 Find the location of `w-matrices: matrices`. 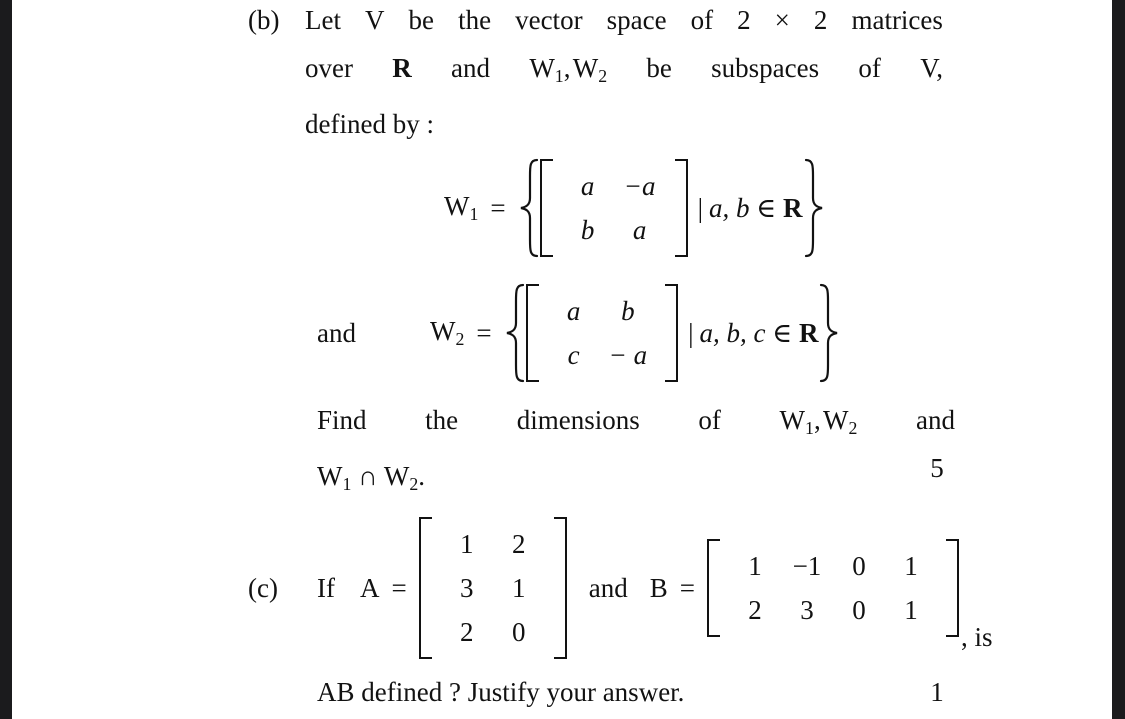

w-matrices: matrices is located at coordinates (897, 20).